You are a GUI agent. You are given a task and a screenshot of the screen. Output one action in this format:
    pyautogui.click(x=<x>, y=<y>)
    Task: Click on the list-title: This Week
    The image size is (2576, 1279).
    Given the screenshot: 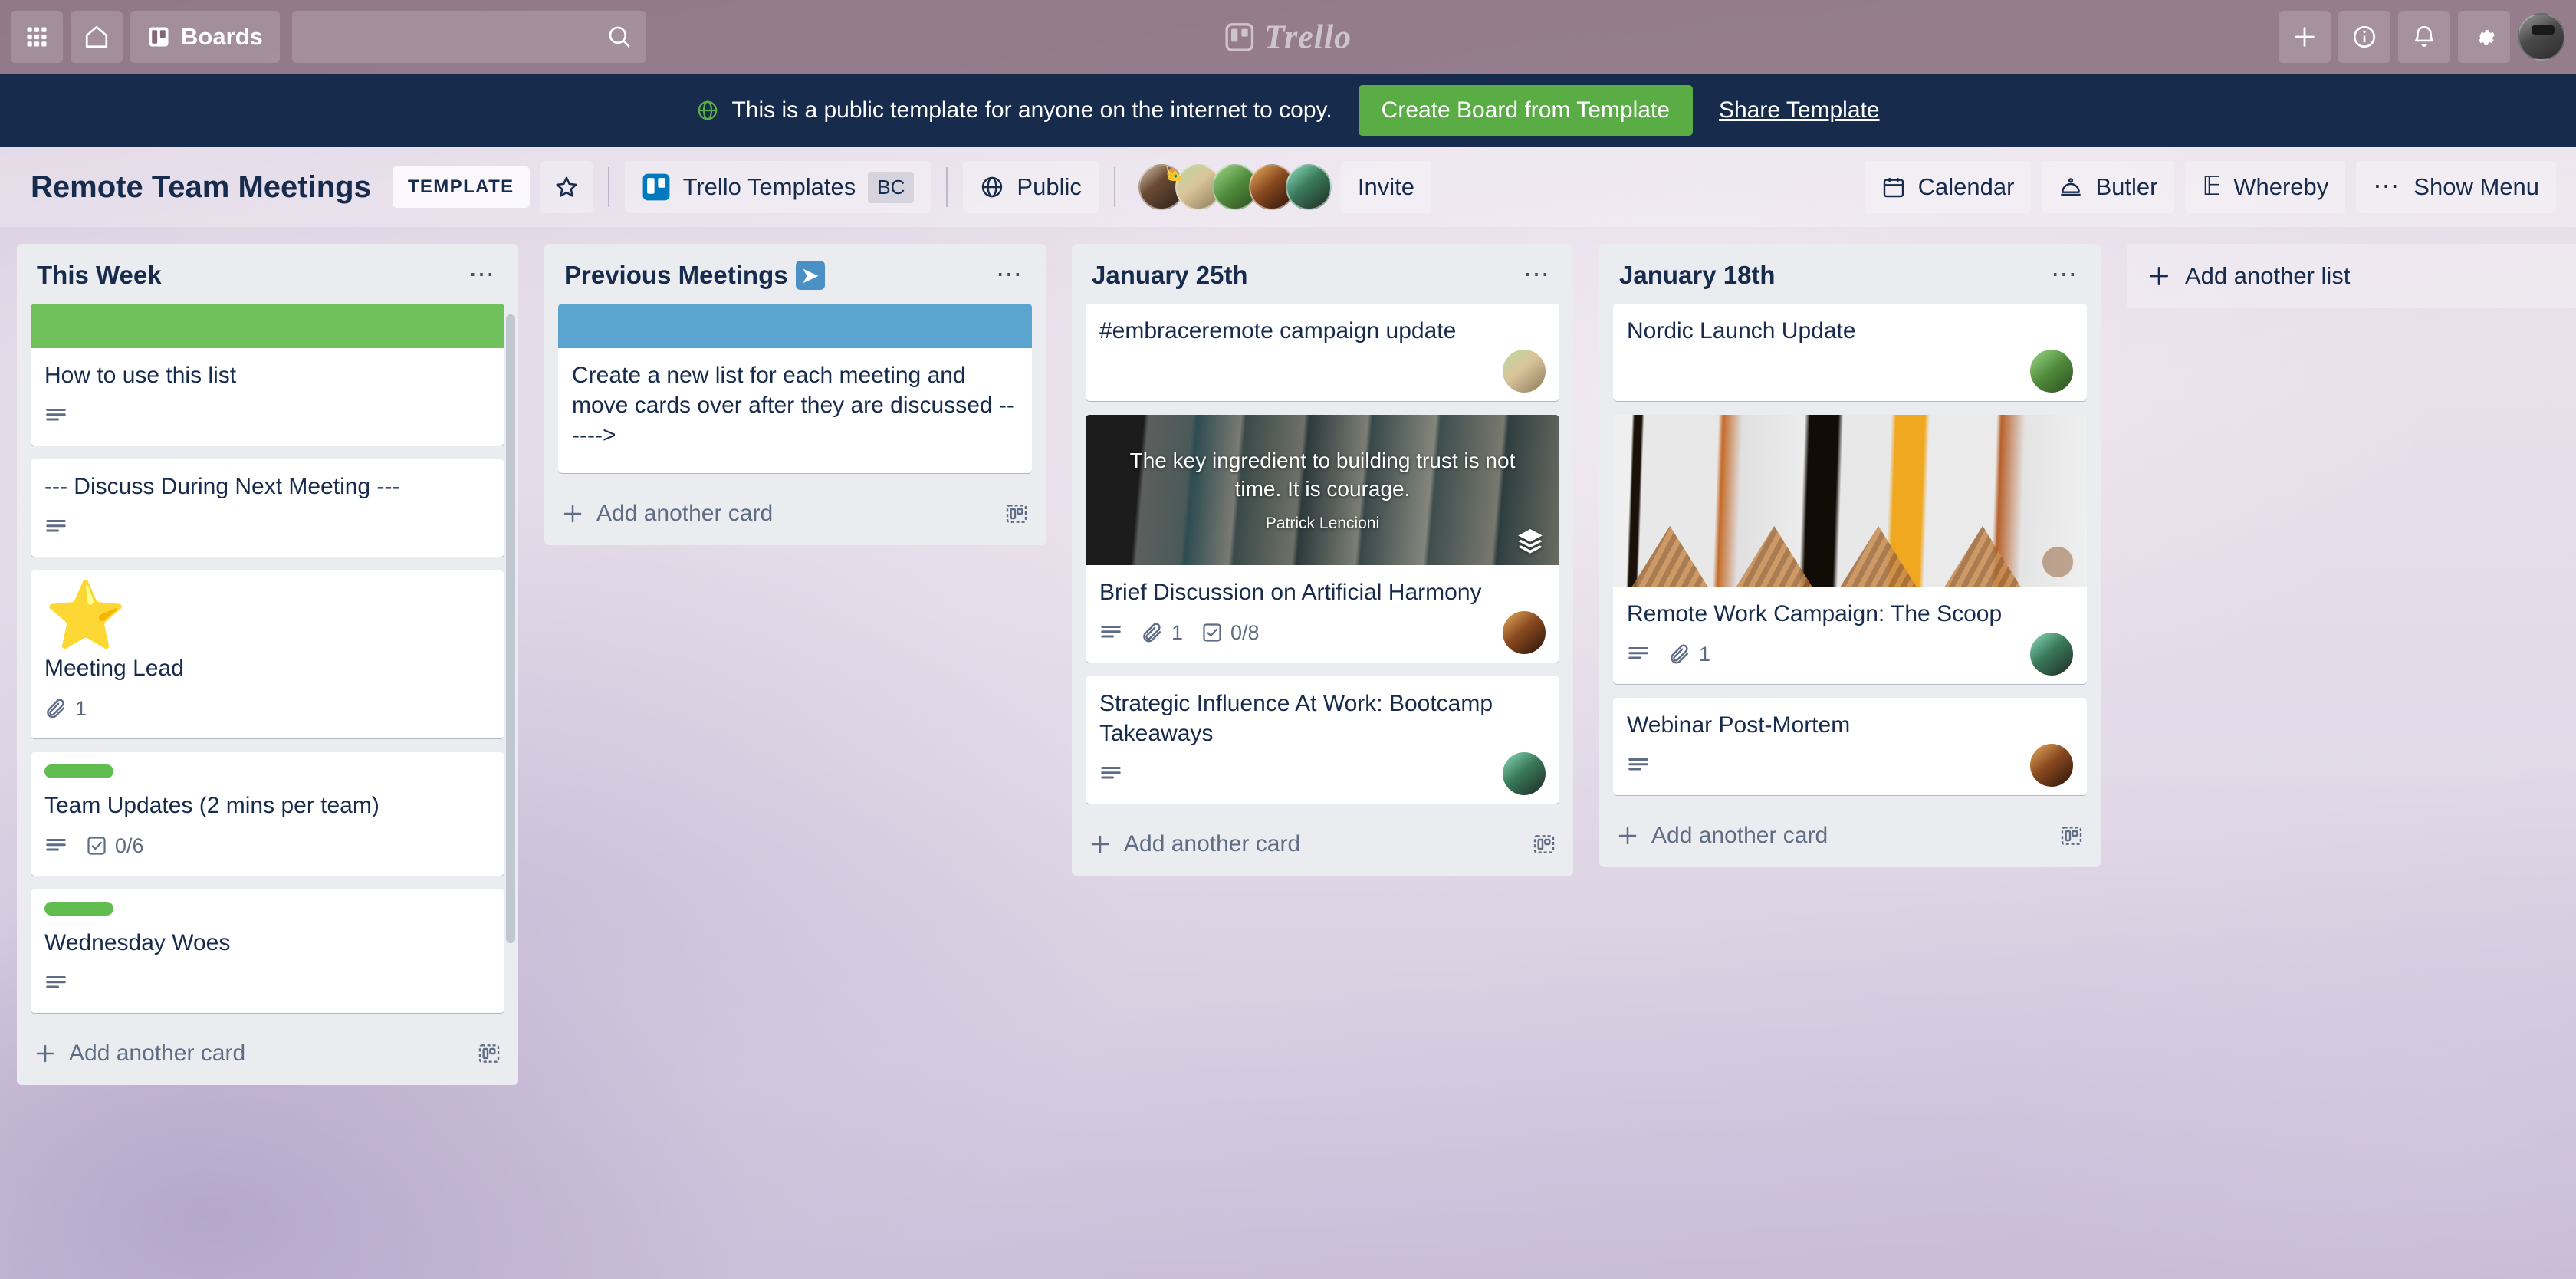 What is the action you would take?
    pyautogui.click(x=251, y=275)
    